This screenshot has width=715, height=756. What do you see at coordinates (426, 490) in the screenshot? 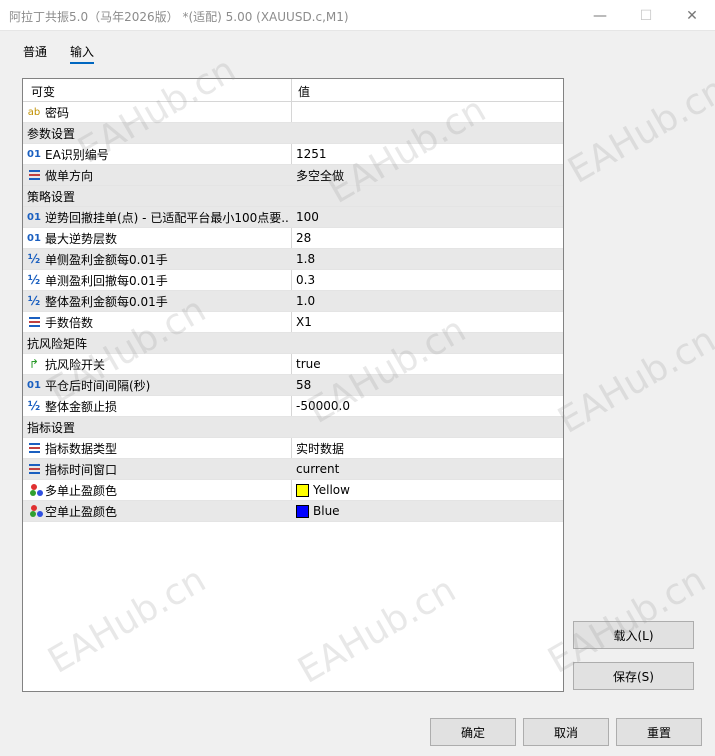
I see `parameter-value-cell: Yellow` at bounding box center [426, 490].